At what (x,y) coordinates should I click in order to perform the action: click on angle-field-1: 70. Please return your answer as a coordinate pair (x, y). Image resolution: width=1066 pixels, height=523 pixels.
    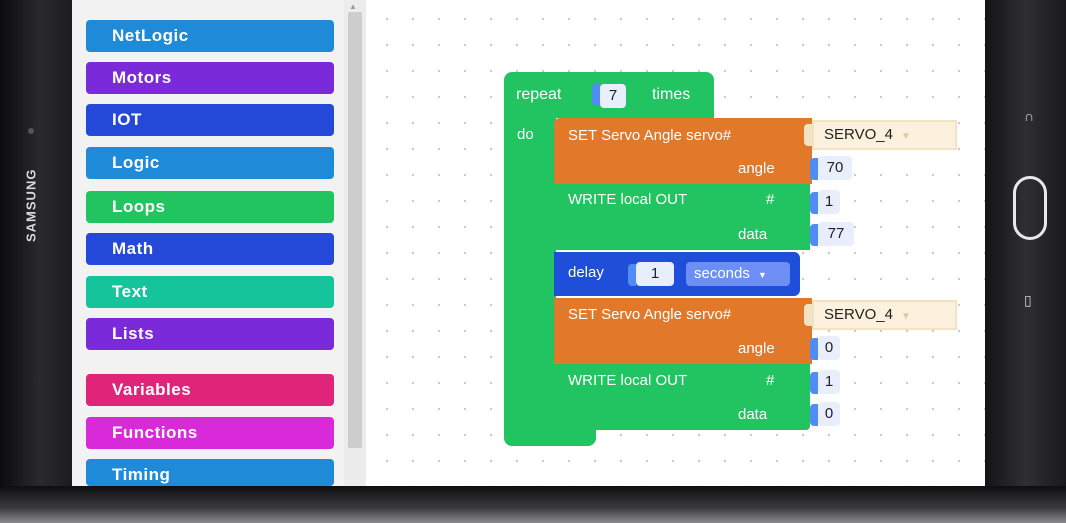
    Looking at the image, I should click on (835, 168).